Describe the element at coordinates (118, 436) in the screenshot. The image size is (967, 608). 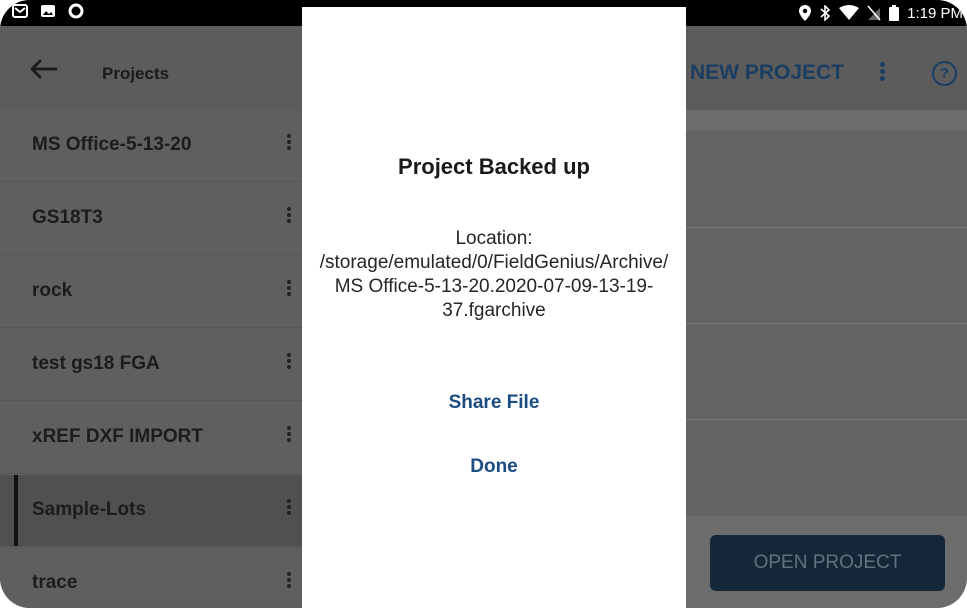
I see `project-name: xREF DXF IMPORT` at that location.